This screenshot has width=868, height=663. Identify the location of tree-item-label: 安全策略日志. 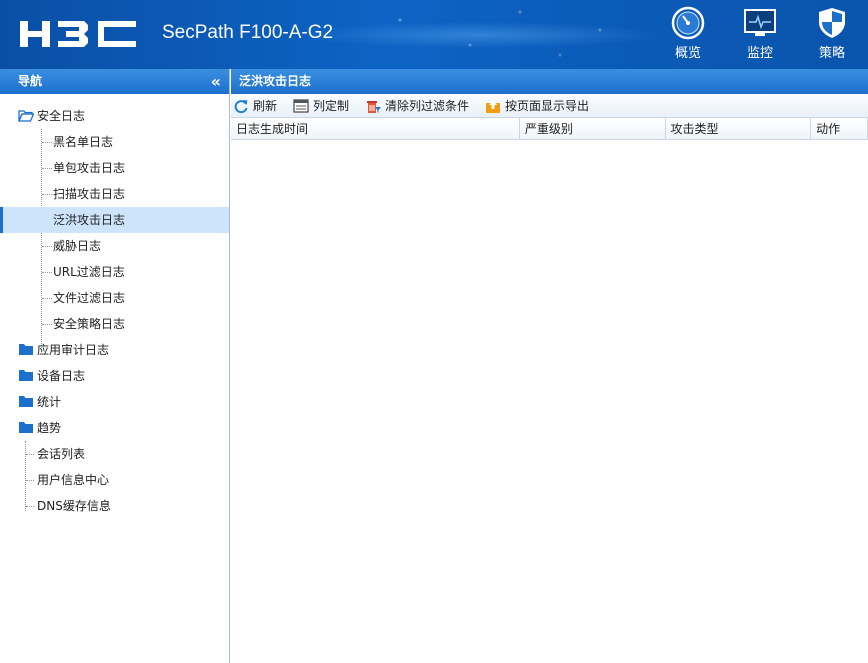
(89, 324).